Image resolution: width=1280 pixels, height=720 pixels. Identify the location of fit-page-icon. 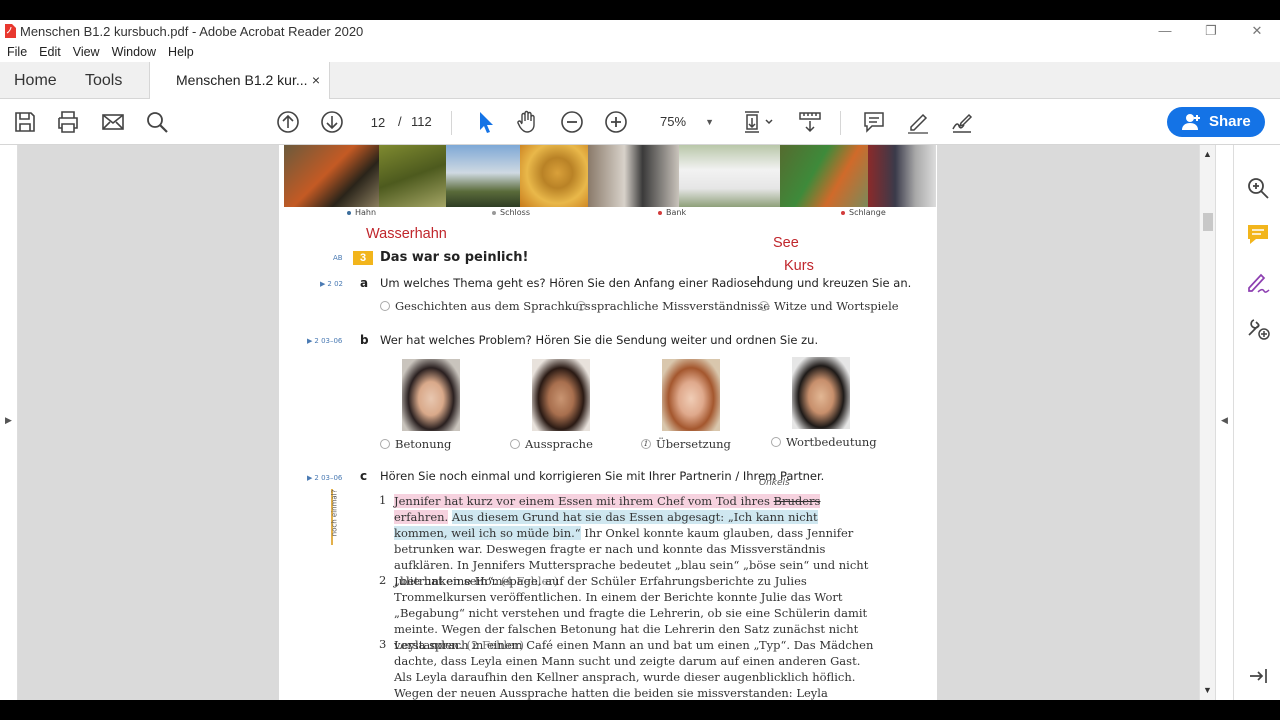
(758, 122).